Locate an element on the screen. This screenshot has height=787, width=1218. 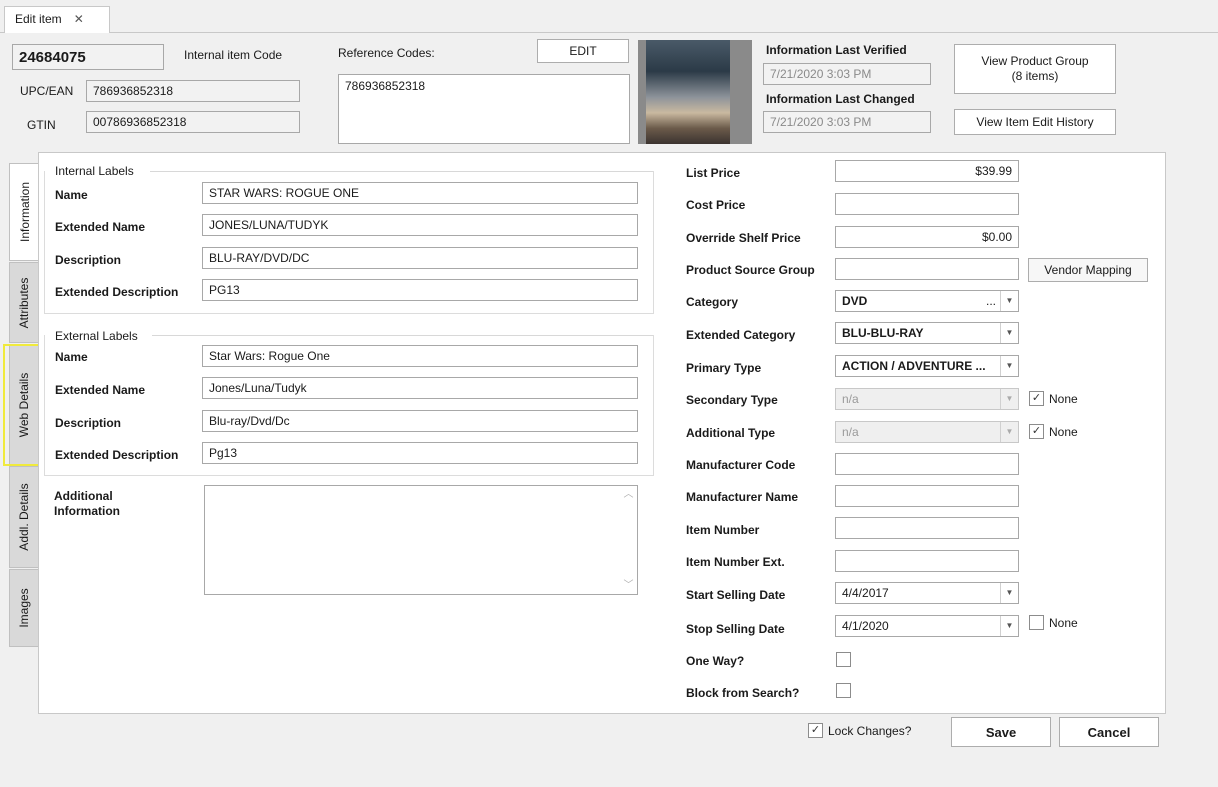
list-price-field: $39.99 is located at coordinates (927, 171).